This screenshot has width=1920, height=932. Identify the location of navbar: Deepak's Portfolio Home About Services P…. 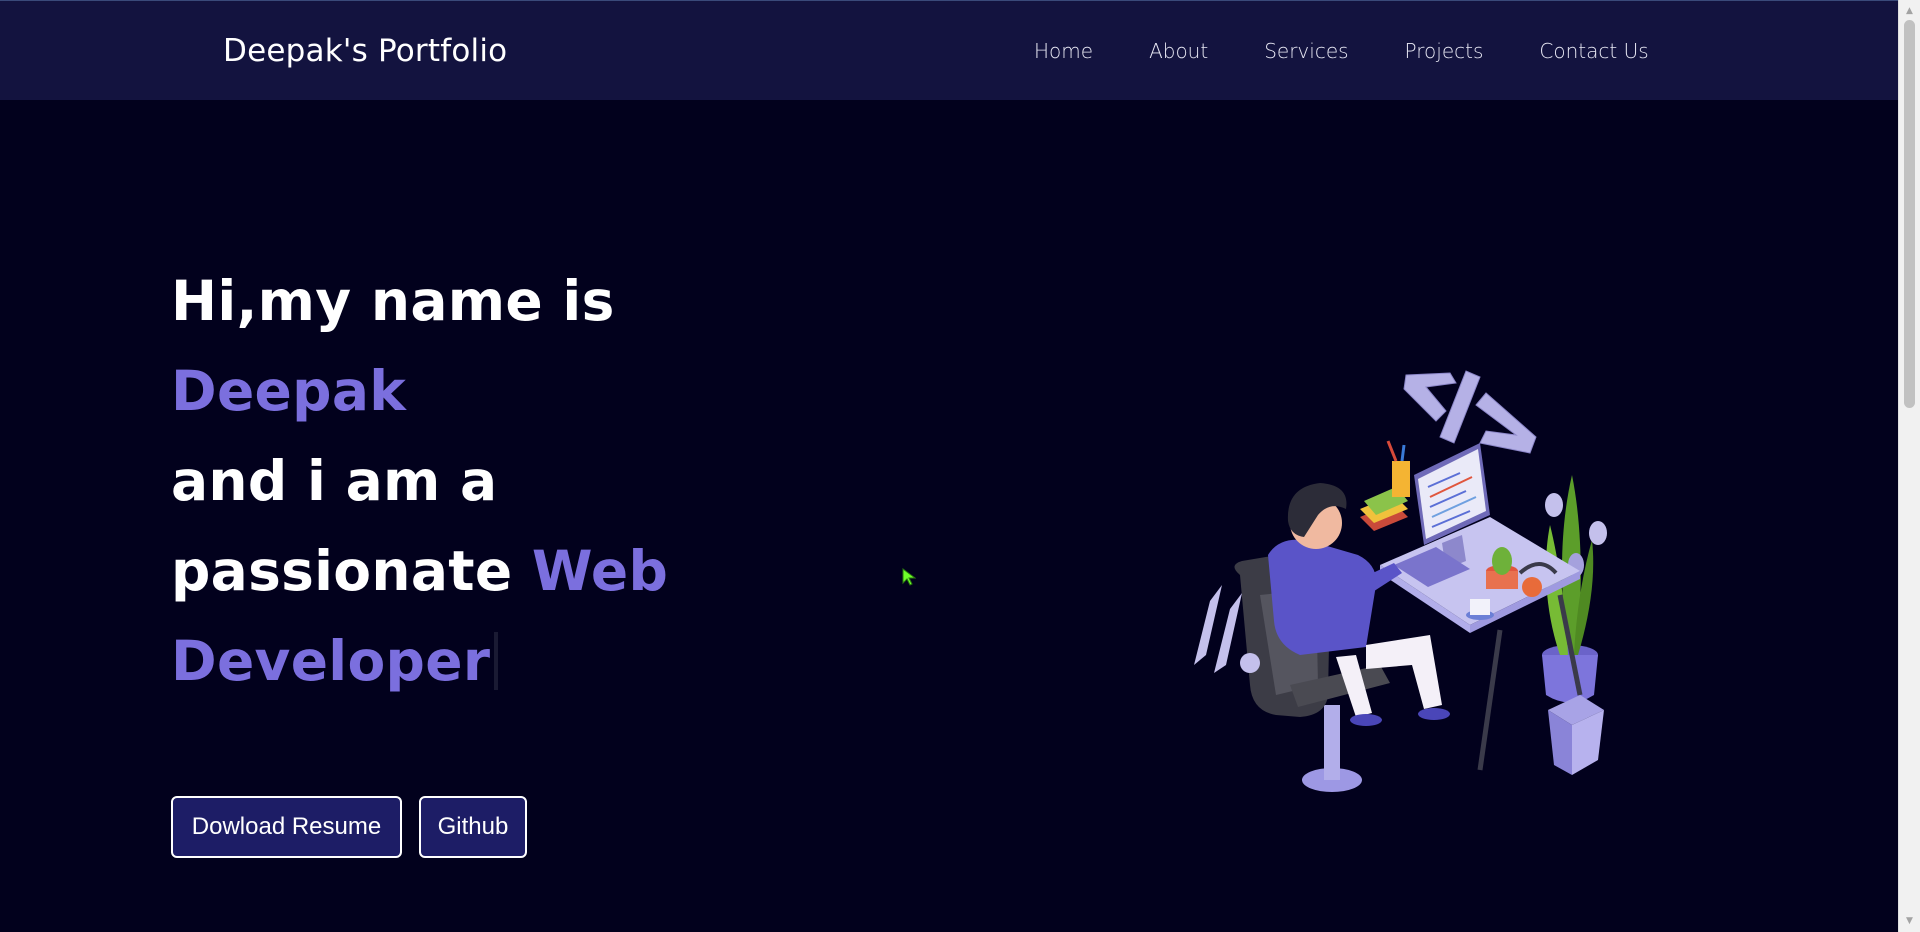
(949, 50).